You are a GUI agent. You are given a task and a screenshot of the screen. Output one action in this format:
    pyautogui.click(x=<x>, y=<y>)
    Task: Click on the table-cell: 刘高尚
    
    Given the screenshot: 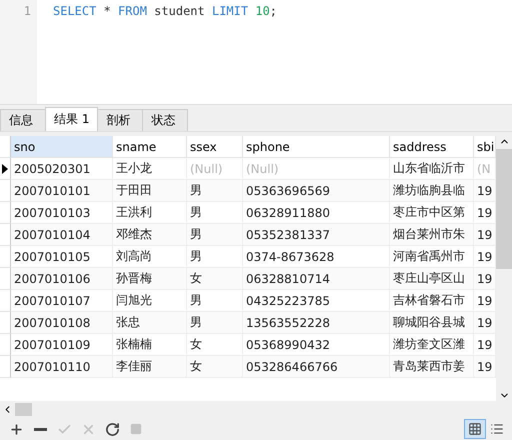 What is the action you would take?
    pyautogui.click(x=150, y=257)
    